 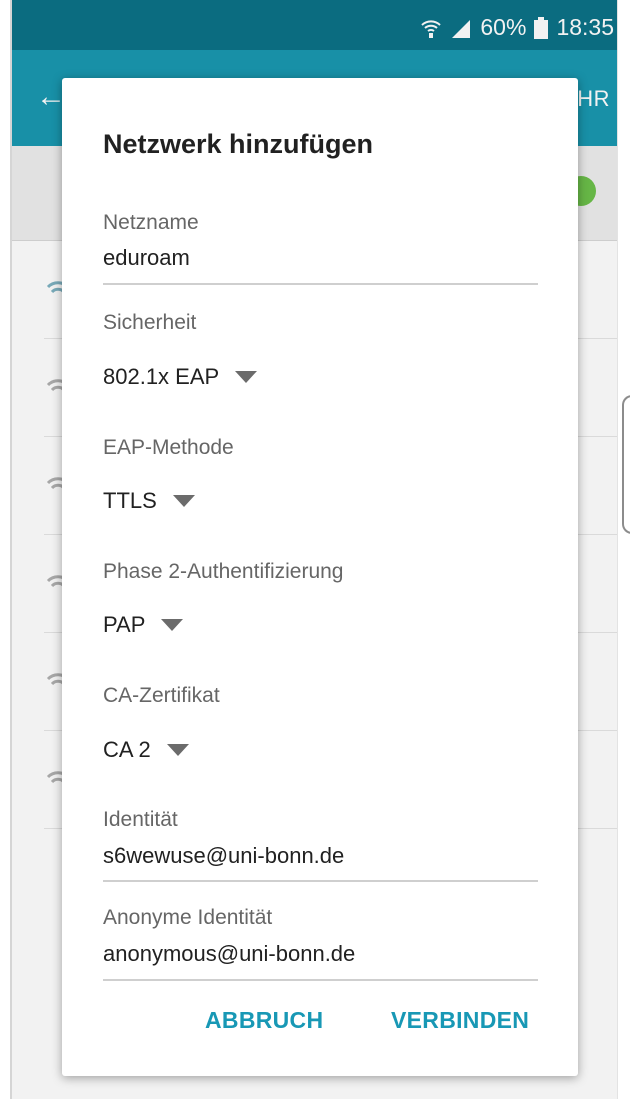 What do you see at coordinates (11, 549) in the screenshot?
I see `frame-left-line` at bounding box center [11, 549].